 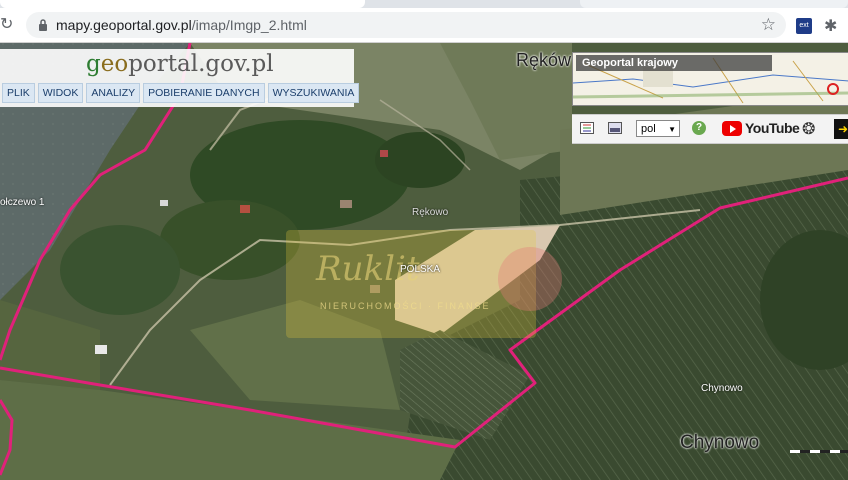 I want to click on wms-icon, so click(x=615, y=128).